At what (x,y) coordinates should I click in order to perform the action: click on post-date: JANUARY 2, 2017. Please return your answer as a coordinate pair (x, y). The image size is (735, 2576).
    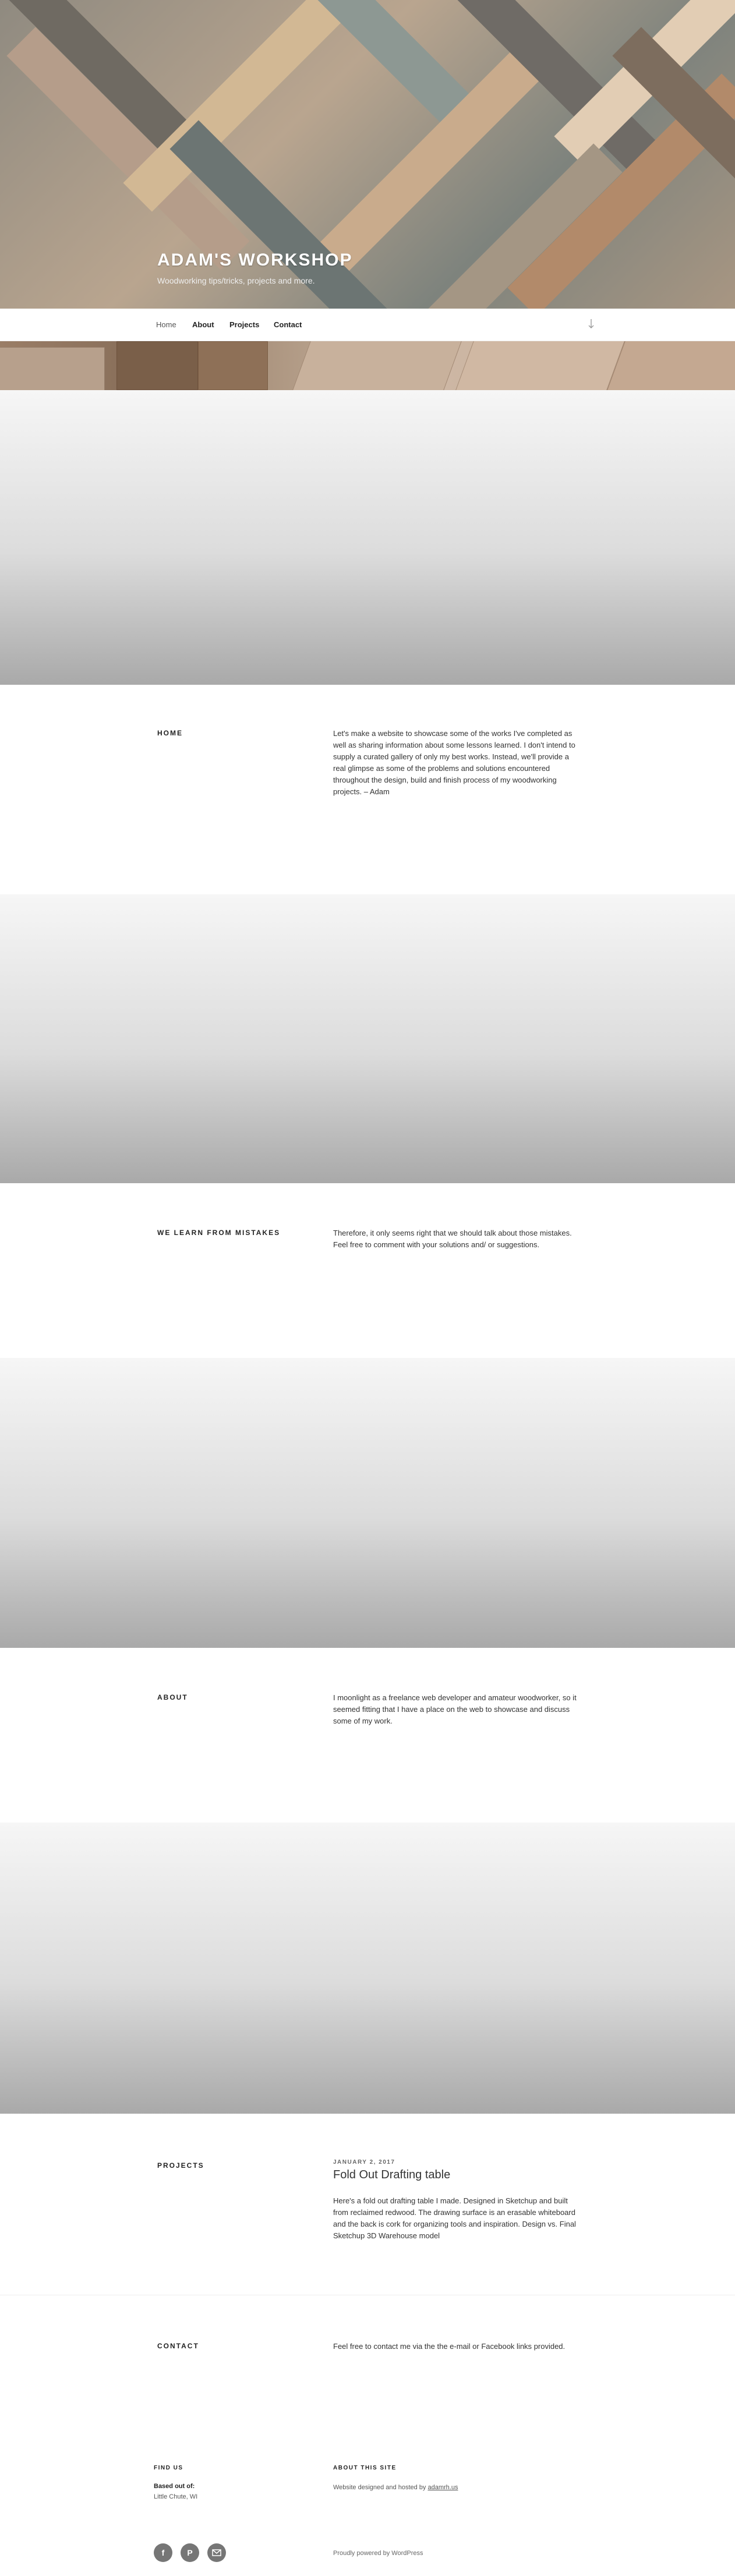
    Looking at the image, I should click on (364, 2162).